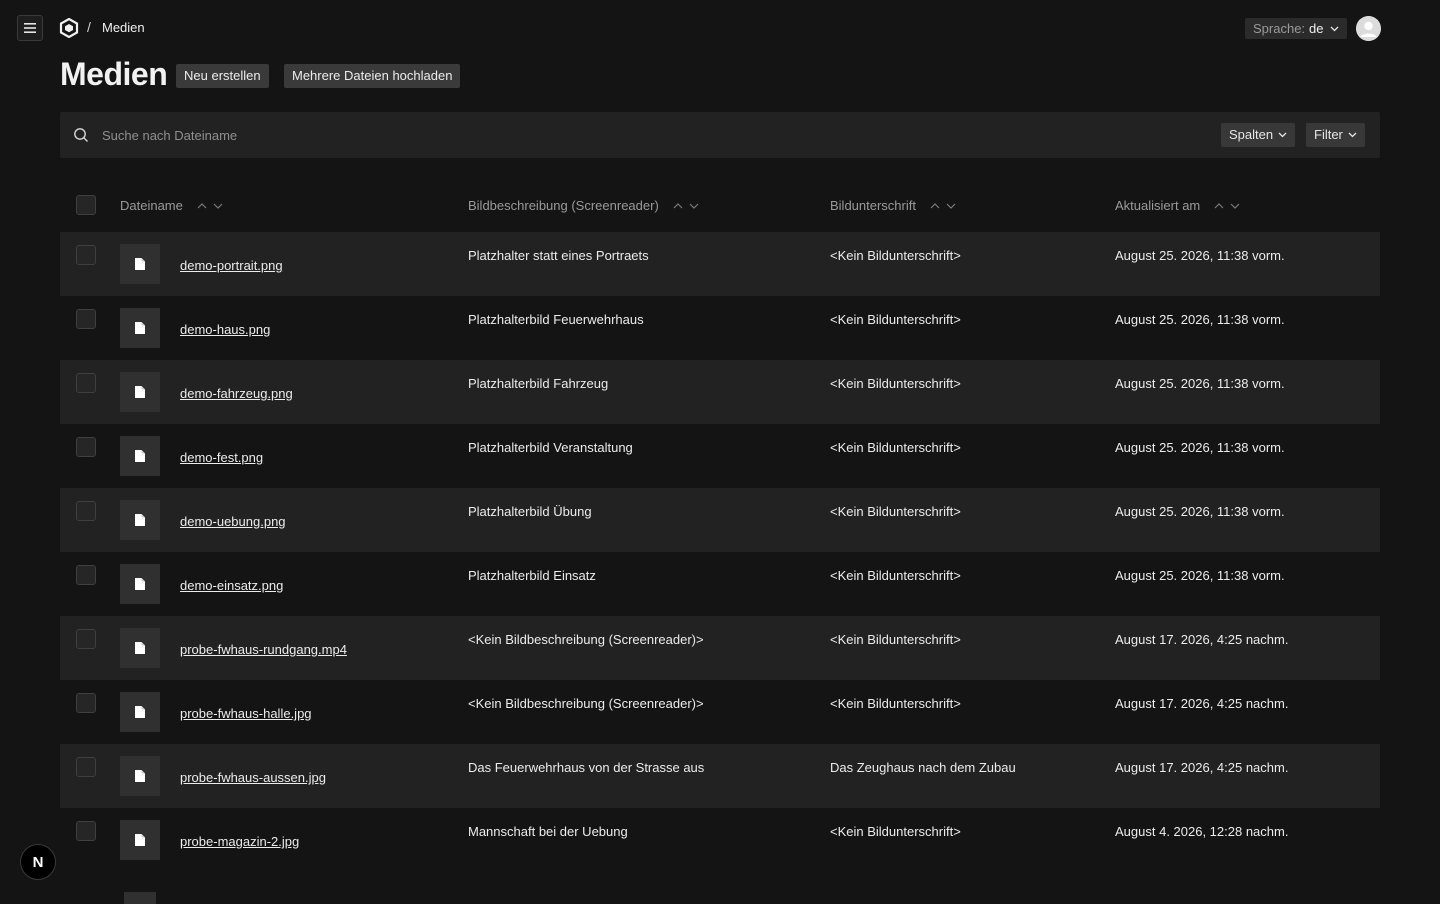 The height and width of the screenshot is (904, 1440). What do you see at coordinates (1202, 831) in the screenshot?
I see `updated-date-cell: August 4. 2026, 12:28 nachm.` at bounding box center [1202, 831].